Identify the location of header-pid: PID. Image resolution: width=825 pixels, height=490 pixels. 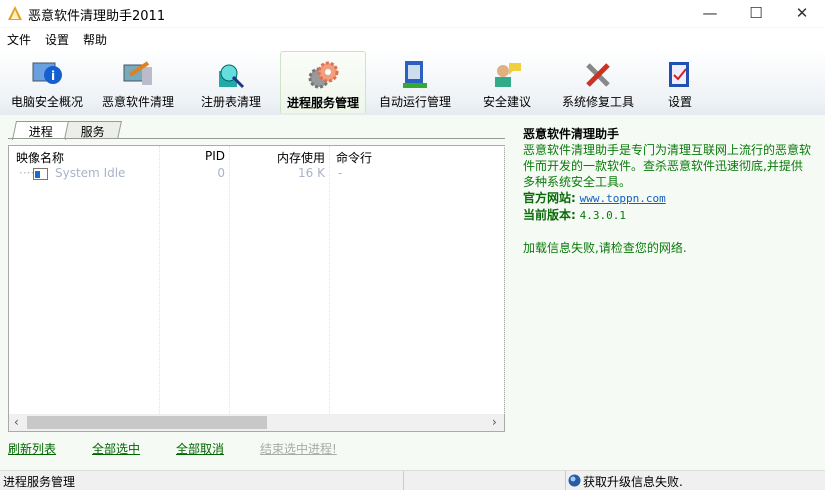
(192, 156).